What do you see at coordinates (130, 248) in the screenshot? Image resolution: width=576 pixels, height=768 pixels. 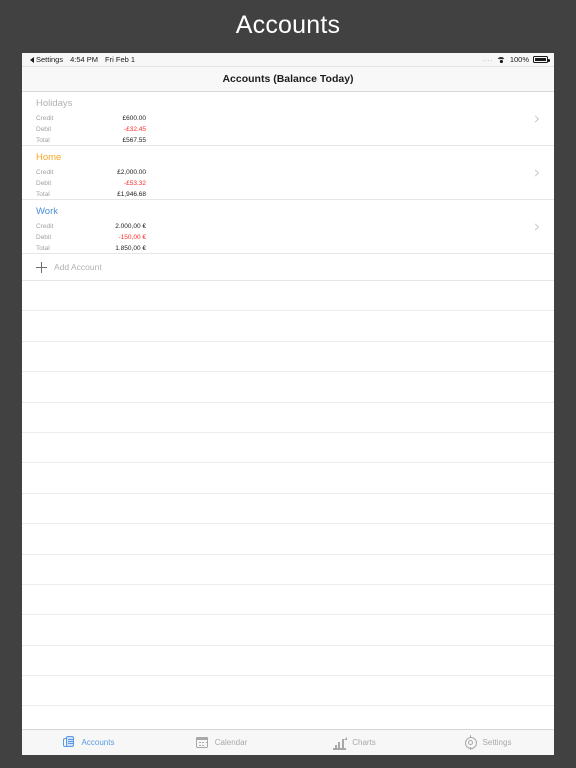 I see `account-amount-value: 1.850,00 €` at bounding box center [130, 248].